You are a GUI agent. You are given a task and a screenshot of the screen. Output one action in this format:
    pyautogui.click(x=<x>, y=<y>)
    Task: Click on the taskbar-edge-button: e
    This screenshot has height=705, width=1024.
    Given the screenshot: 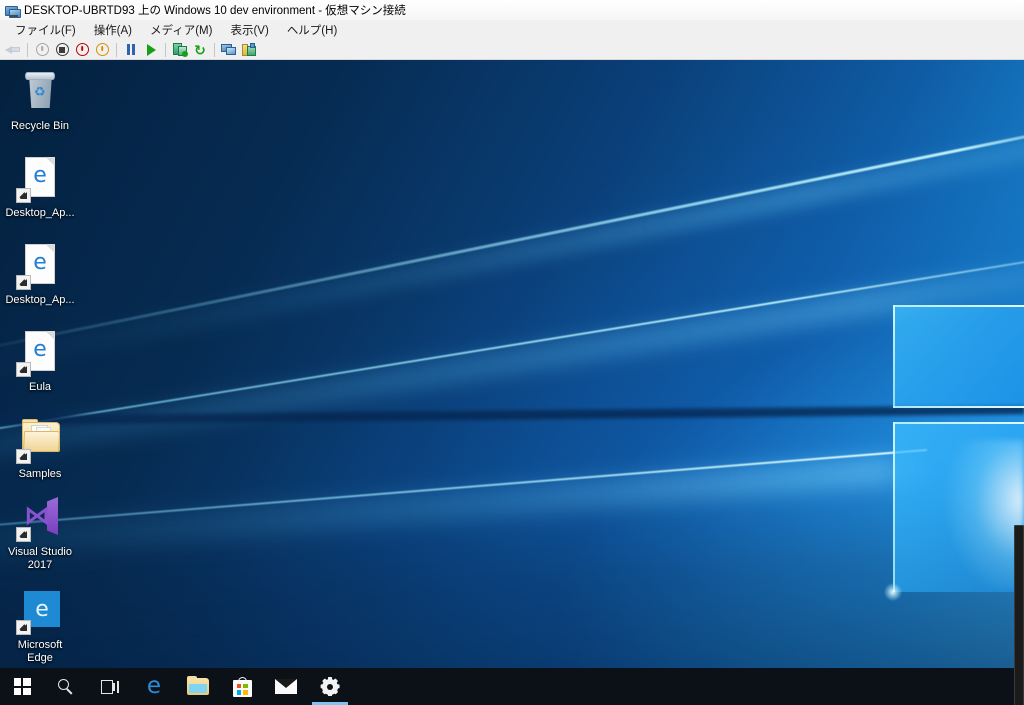 What is the action you would take?
    pyautogui.click(x=154, y=686)
    